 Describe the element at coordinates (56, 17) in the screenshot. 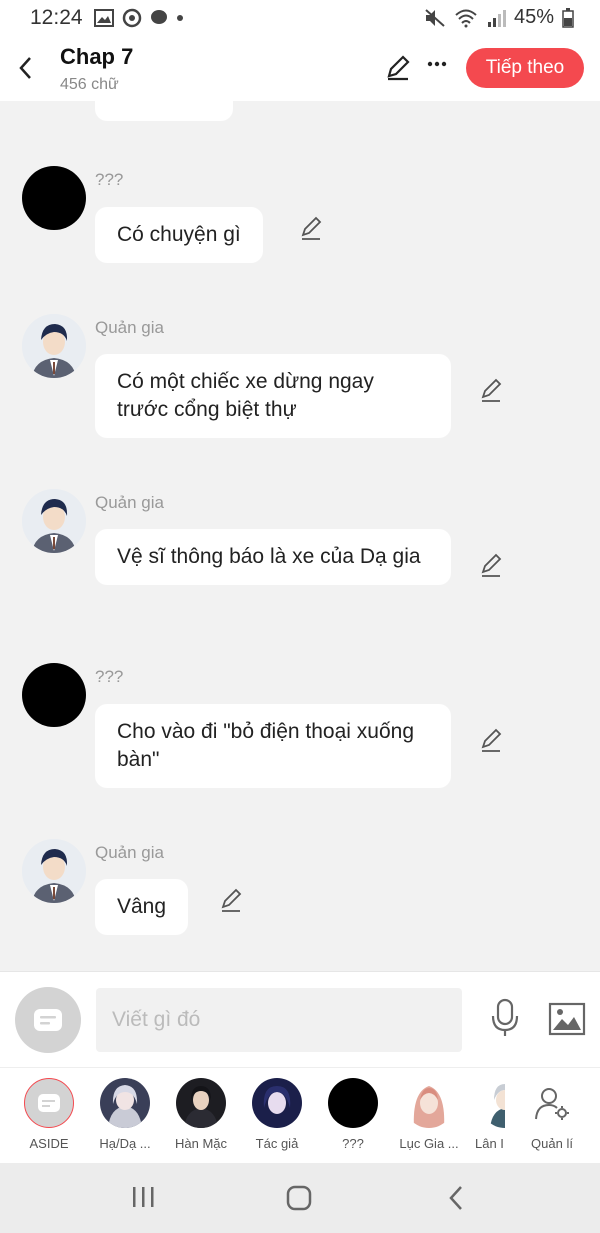

I see `status-time: 12:24` at that location.